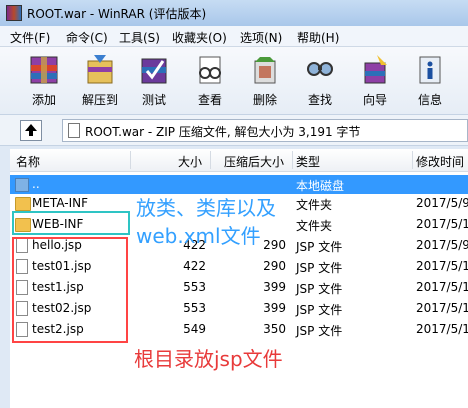 Image resolution: width=468 pixels, height=408 pixels. I want to click on jsp-files-highlight-box, so click(70, 290).